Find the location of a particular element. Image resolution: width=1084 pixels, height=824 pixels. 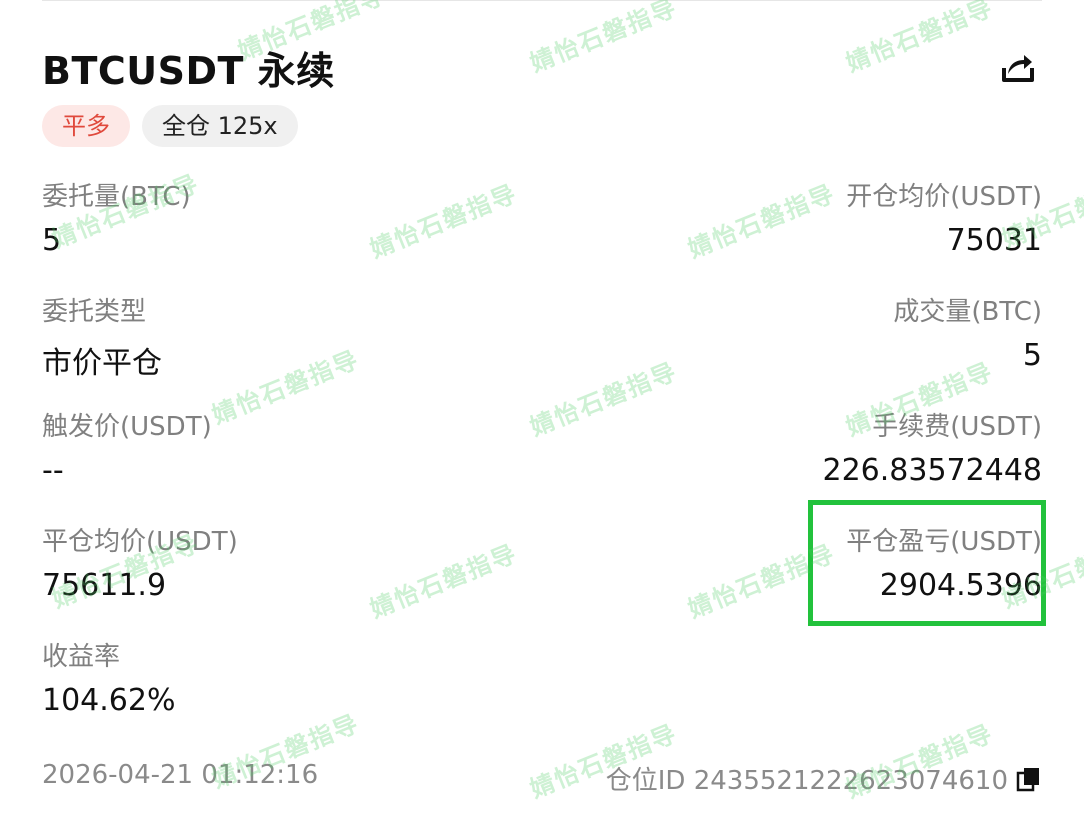

trigger-price-field: 触发价(USDT) -- is located at coordinates (127, 447).